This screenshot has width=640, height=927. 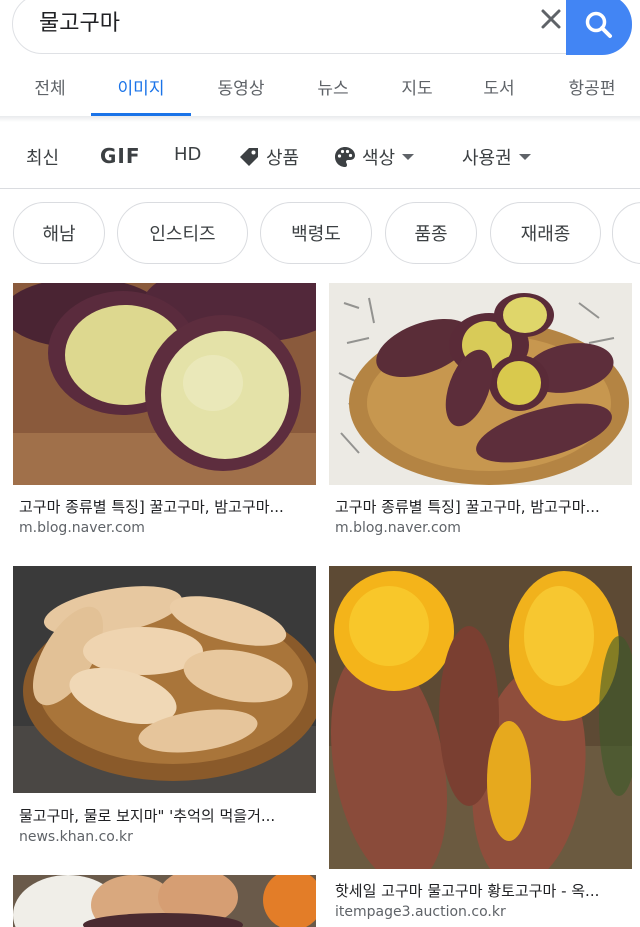 I want to click on filter-products: 상품, so click(x=268, y=157).